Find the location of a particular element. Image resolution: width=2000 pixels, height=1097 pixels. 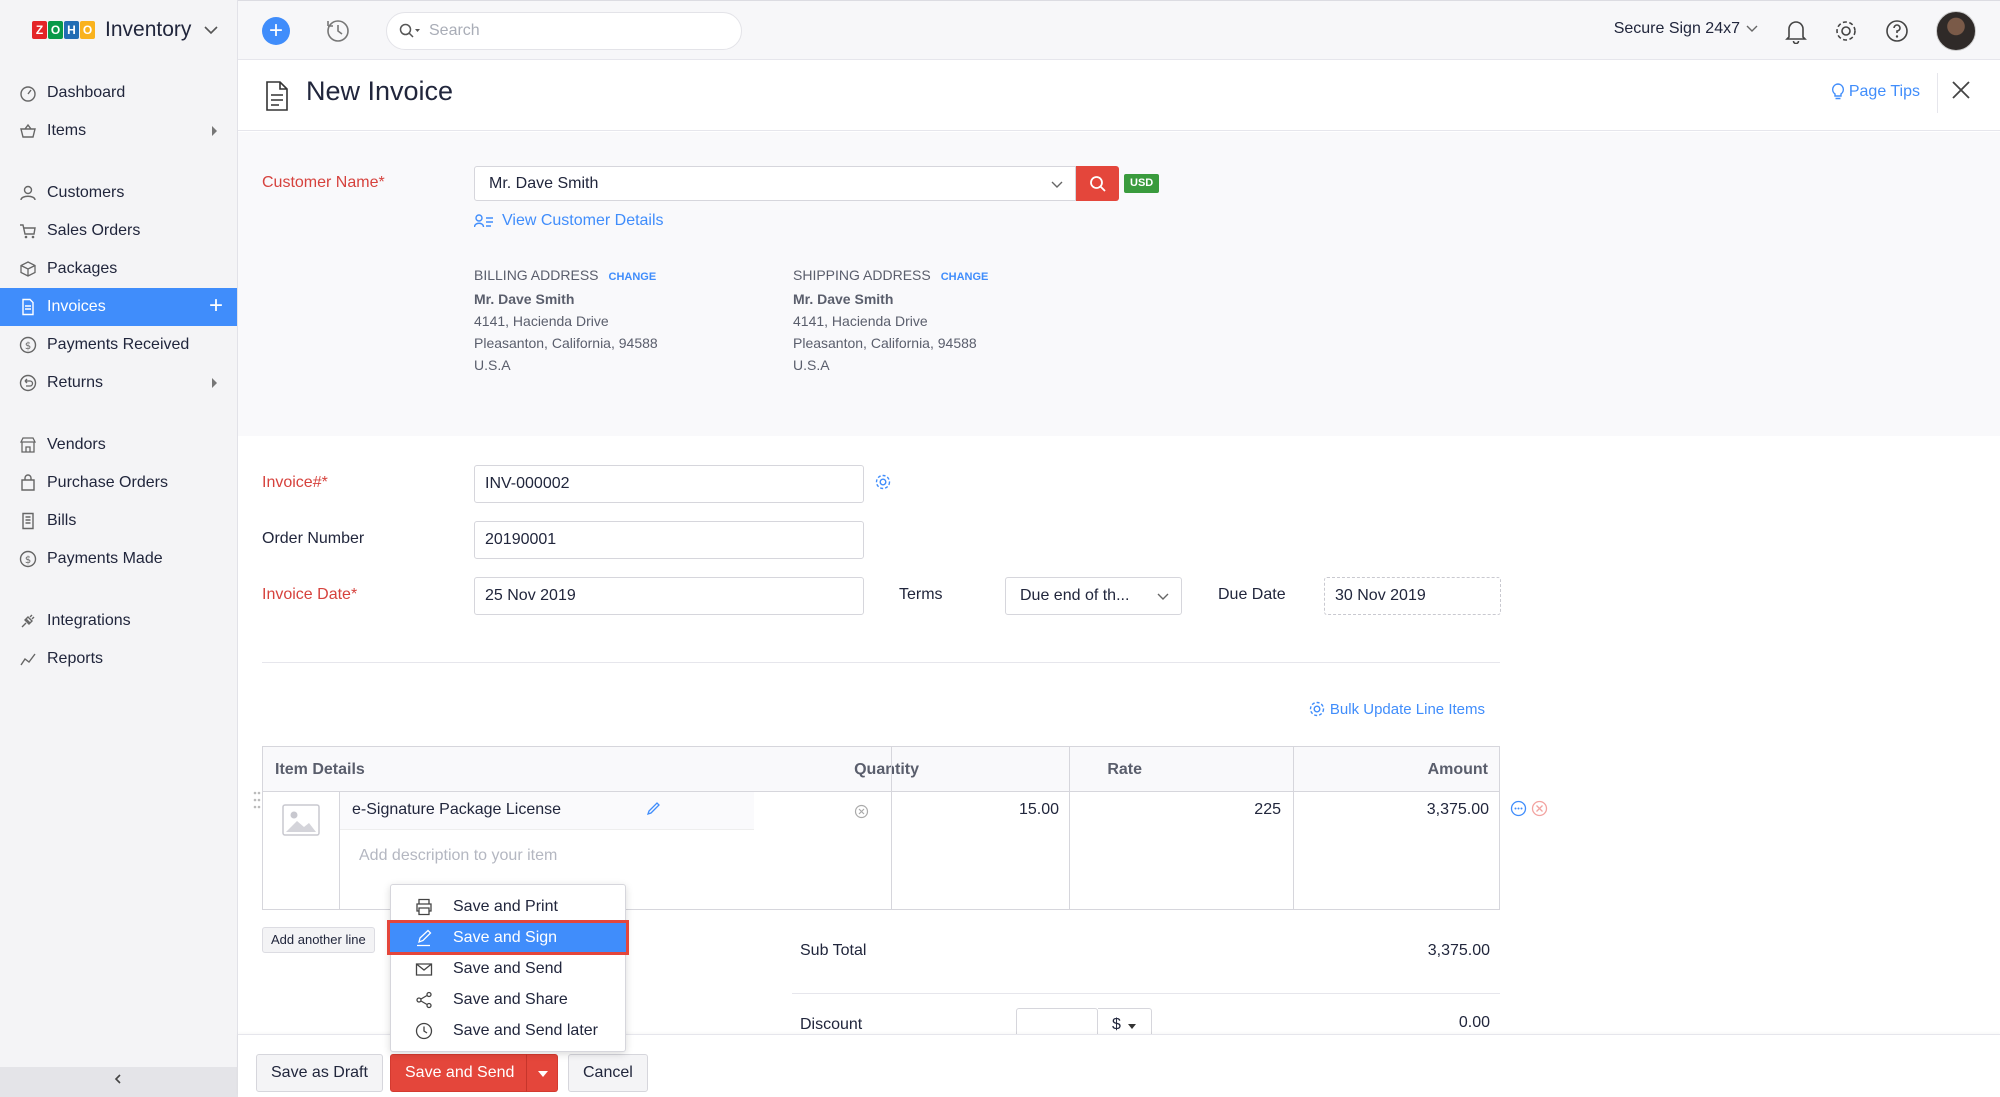

sidebar-item-sales-orders: Sales Orders is located at coordinates (118, 231).